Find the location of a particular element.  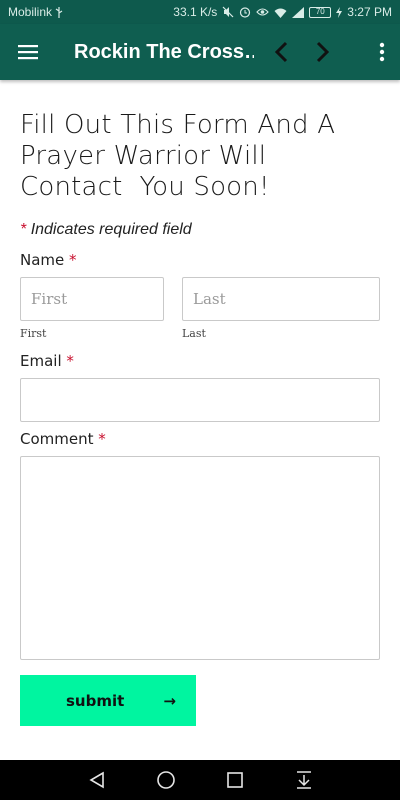

system-notifications-button is located at coordinates (304, 780).